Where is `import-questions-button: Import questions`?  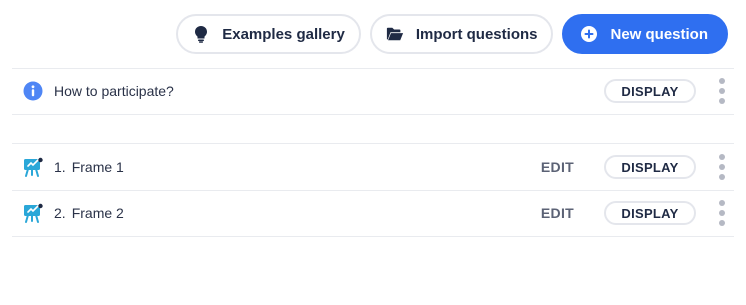 import-questions-button: Import questions is located at coordinates (461, 34).